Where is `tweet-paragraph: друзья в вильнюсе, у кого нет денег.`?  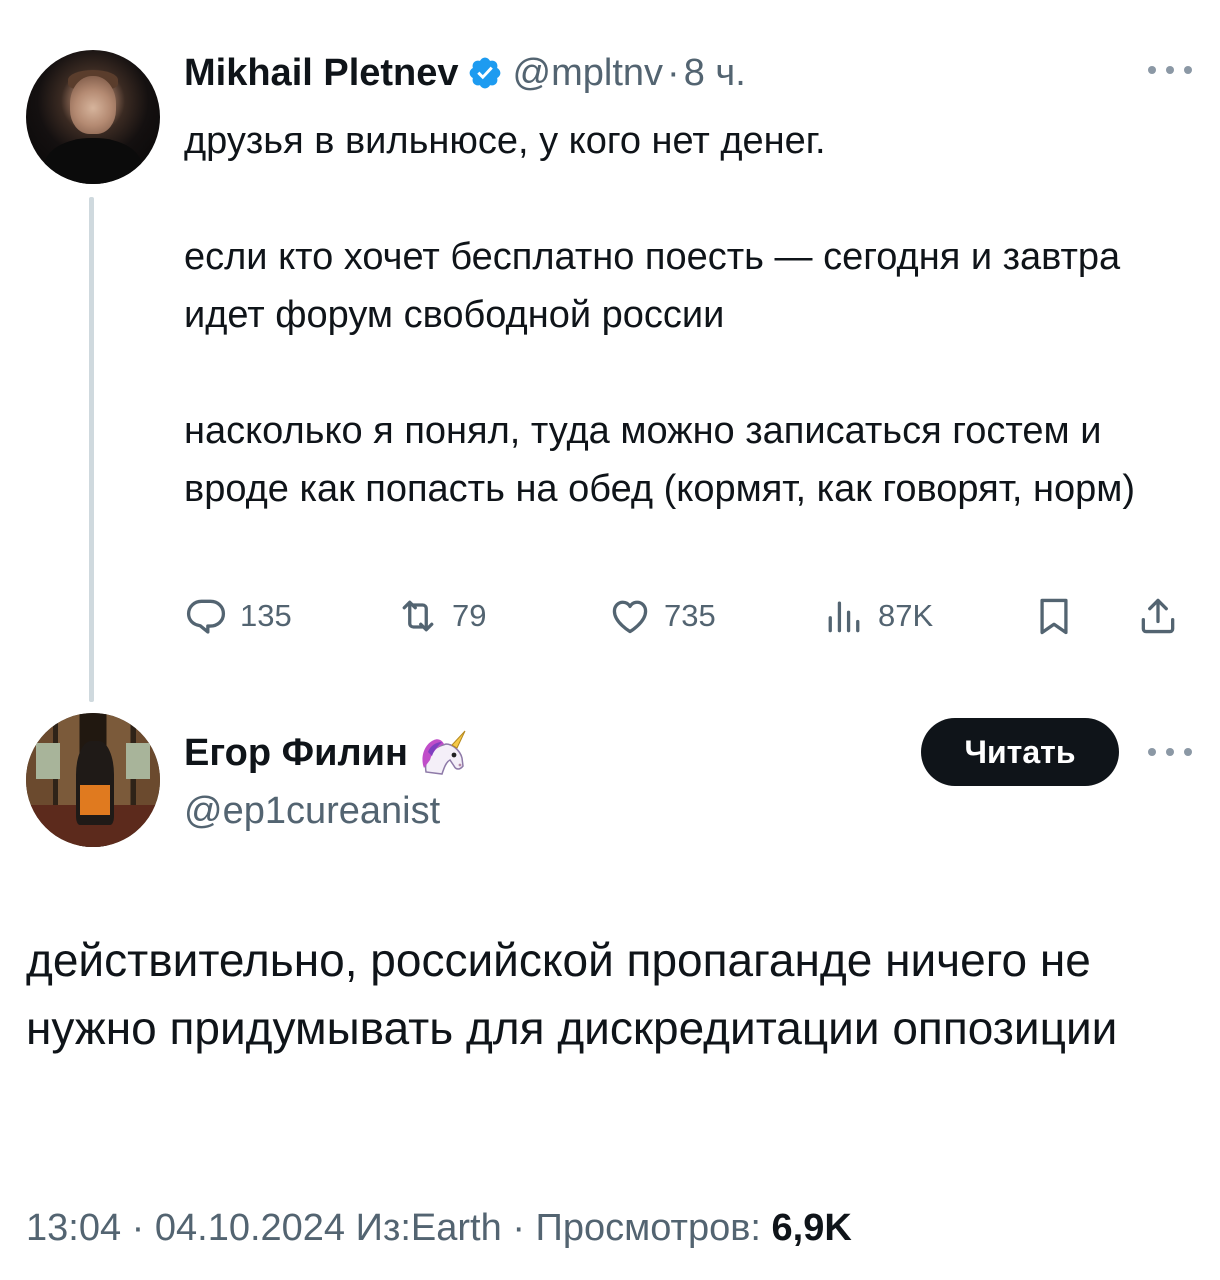
tweet-paragraph: друзья в вильнюсе, у кого нет денег. is located at coordinates (505, 141).